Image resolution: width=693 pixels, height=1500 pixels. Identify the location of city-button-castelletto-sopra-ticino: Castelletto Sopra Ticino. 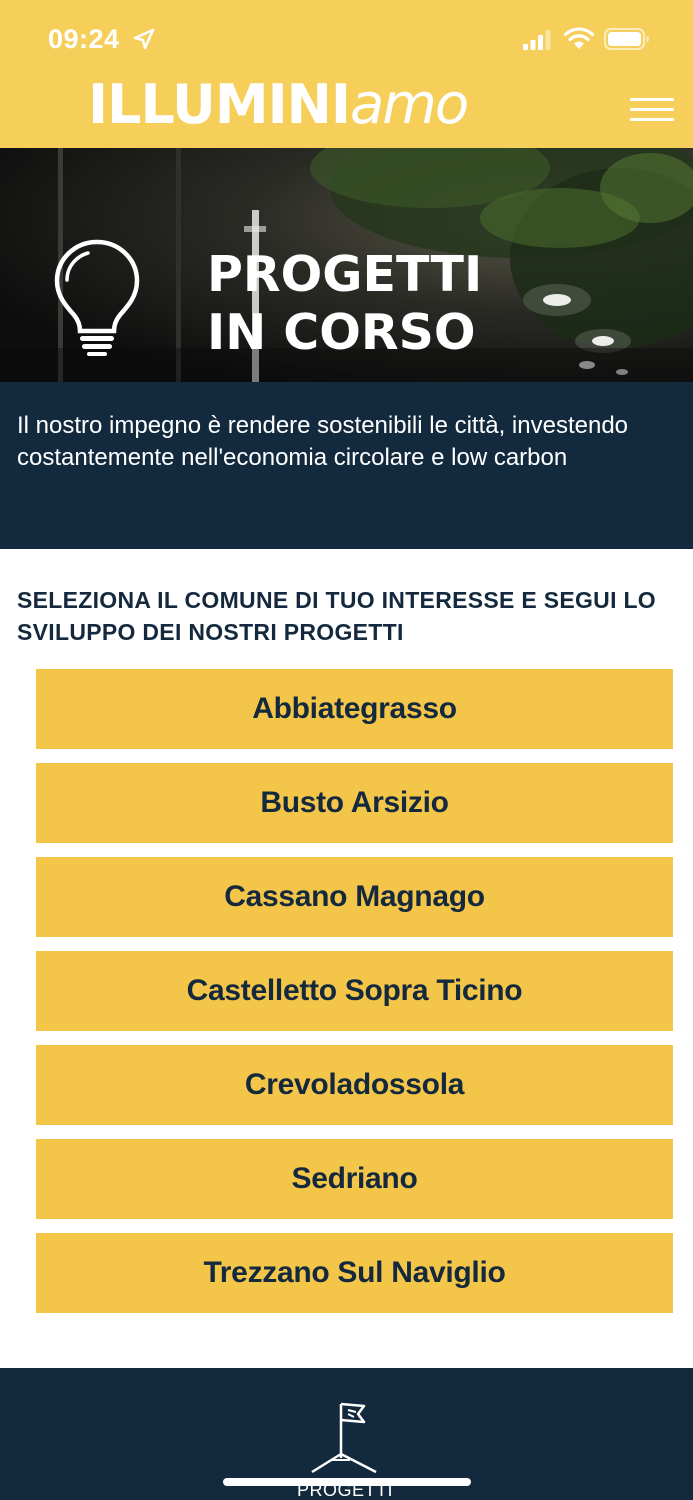
(354, 991).